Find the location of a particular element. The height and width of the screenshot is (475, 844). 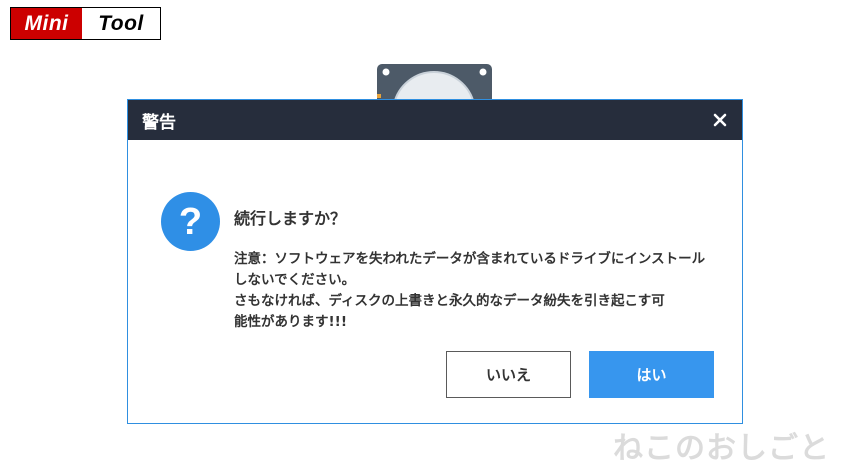

dialog-title: 警告 is located at coordinates (159, 122).